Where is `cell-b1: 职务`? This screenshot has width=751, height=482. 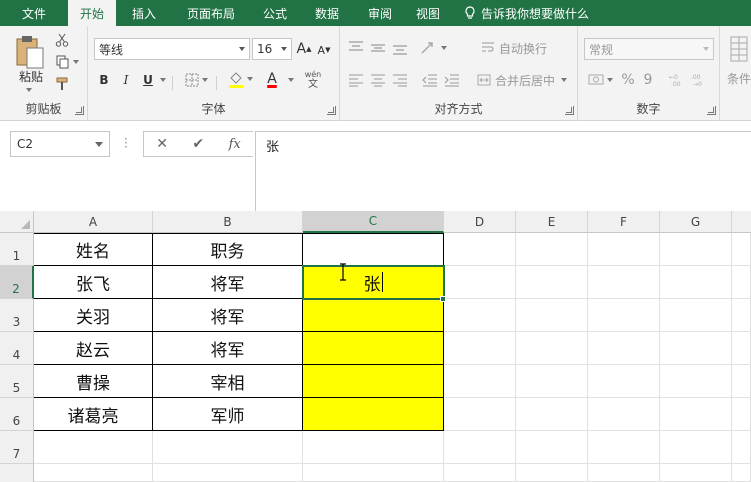
cell-b1: 职务 is located at coordinates (228, 249).